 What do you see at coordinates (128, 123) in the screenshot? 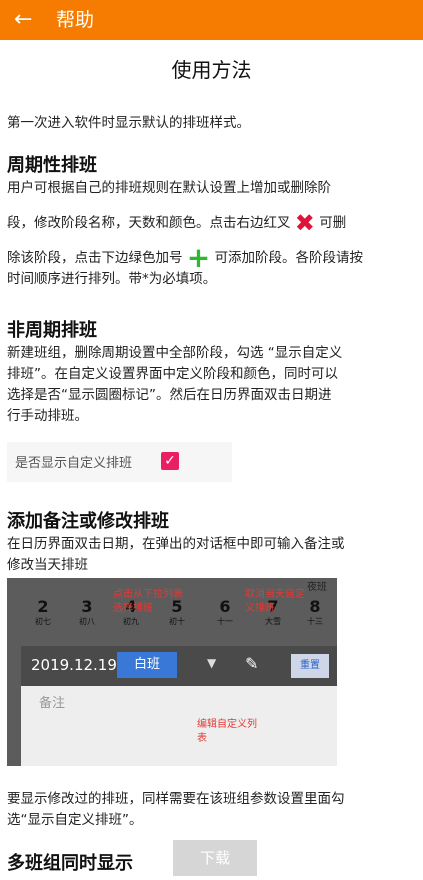
I see `intro-text: 第一次进入软件时显示默认的排班样式。` at bounding box center [128, 123].